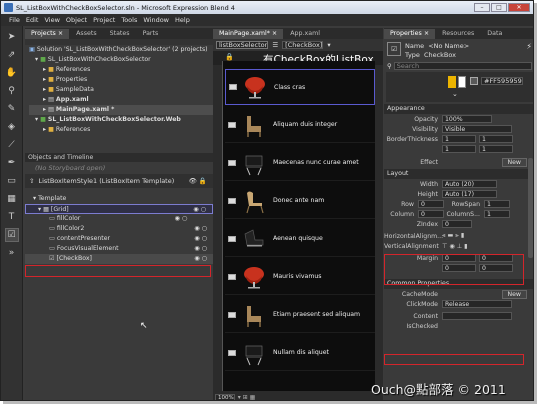  I want to click on color-swatch, so click(452, 82).